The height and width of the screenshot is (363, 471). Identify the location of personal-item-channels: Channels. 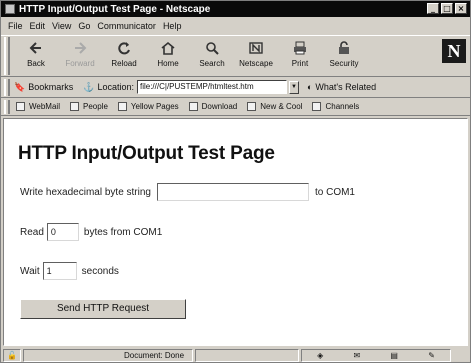
(335, 106).